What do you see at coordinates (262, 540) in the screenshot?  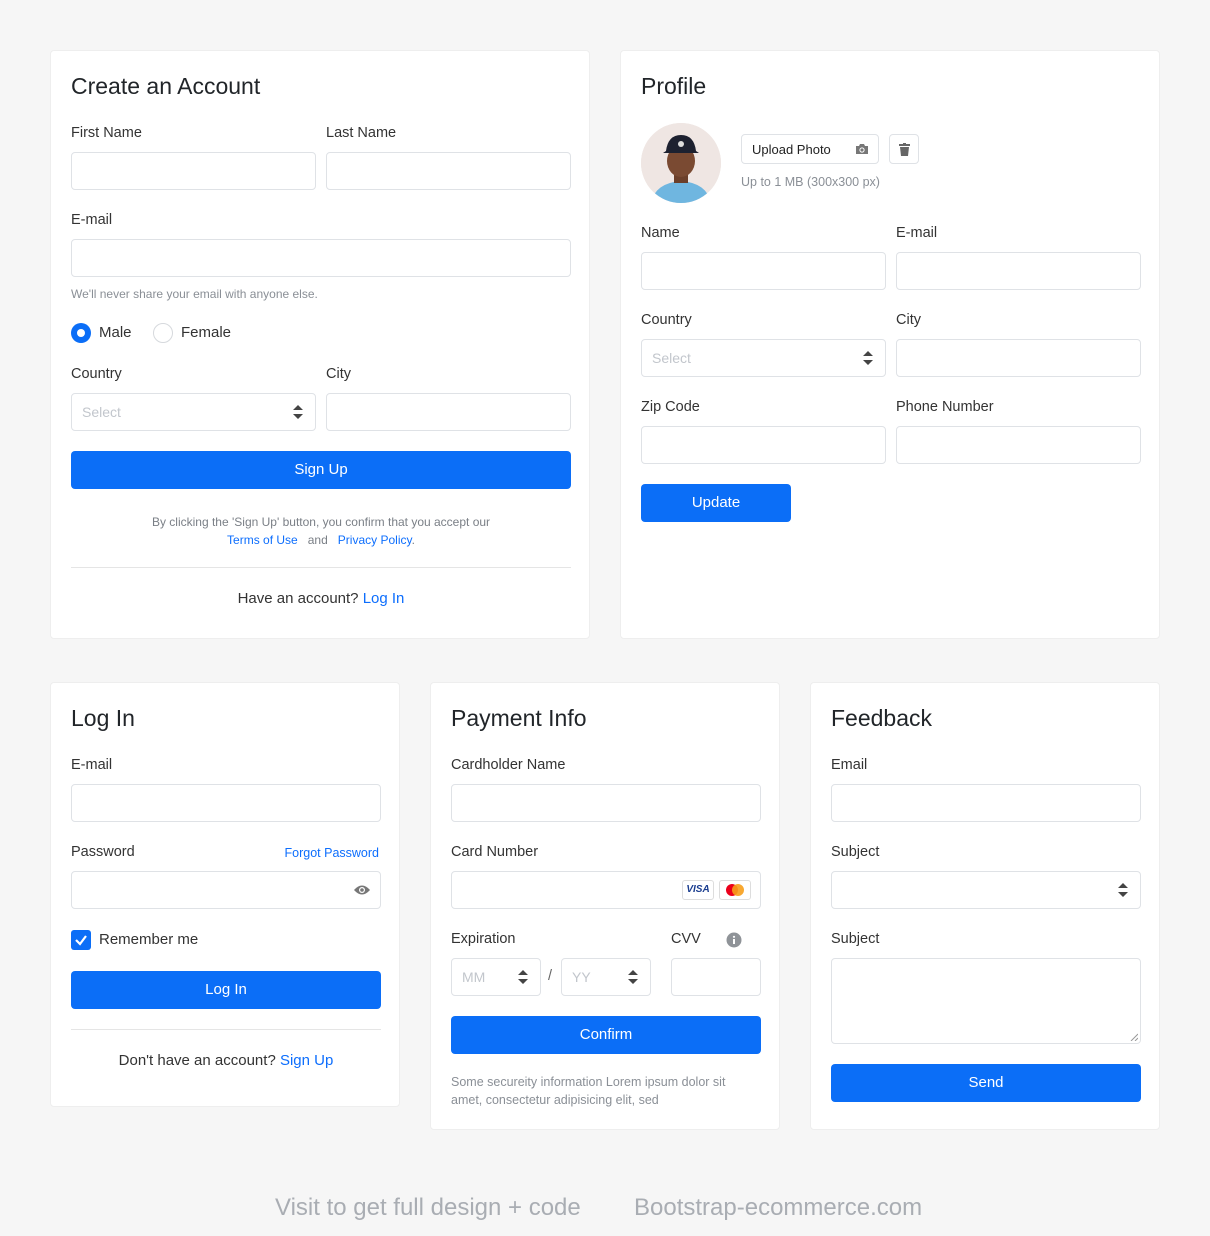 I see `terms-of-use-link: Terms of Use` at bounding box center [262, 540].